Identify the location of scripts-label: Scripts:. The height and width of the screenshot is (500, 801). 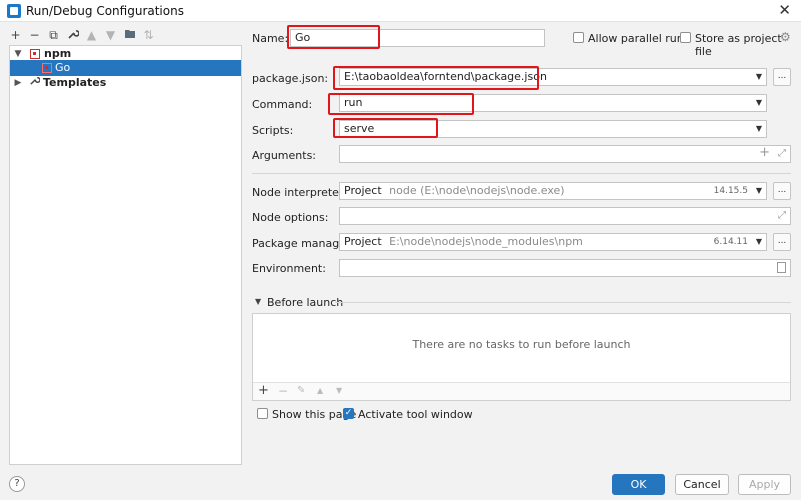
(273, 130).